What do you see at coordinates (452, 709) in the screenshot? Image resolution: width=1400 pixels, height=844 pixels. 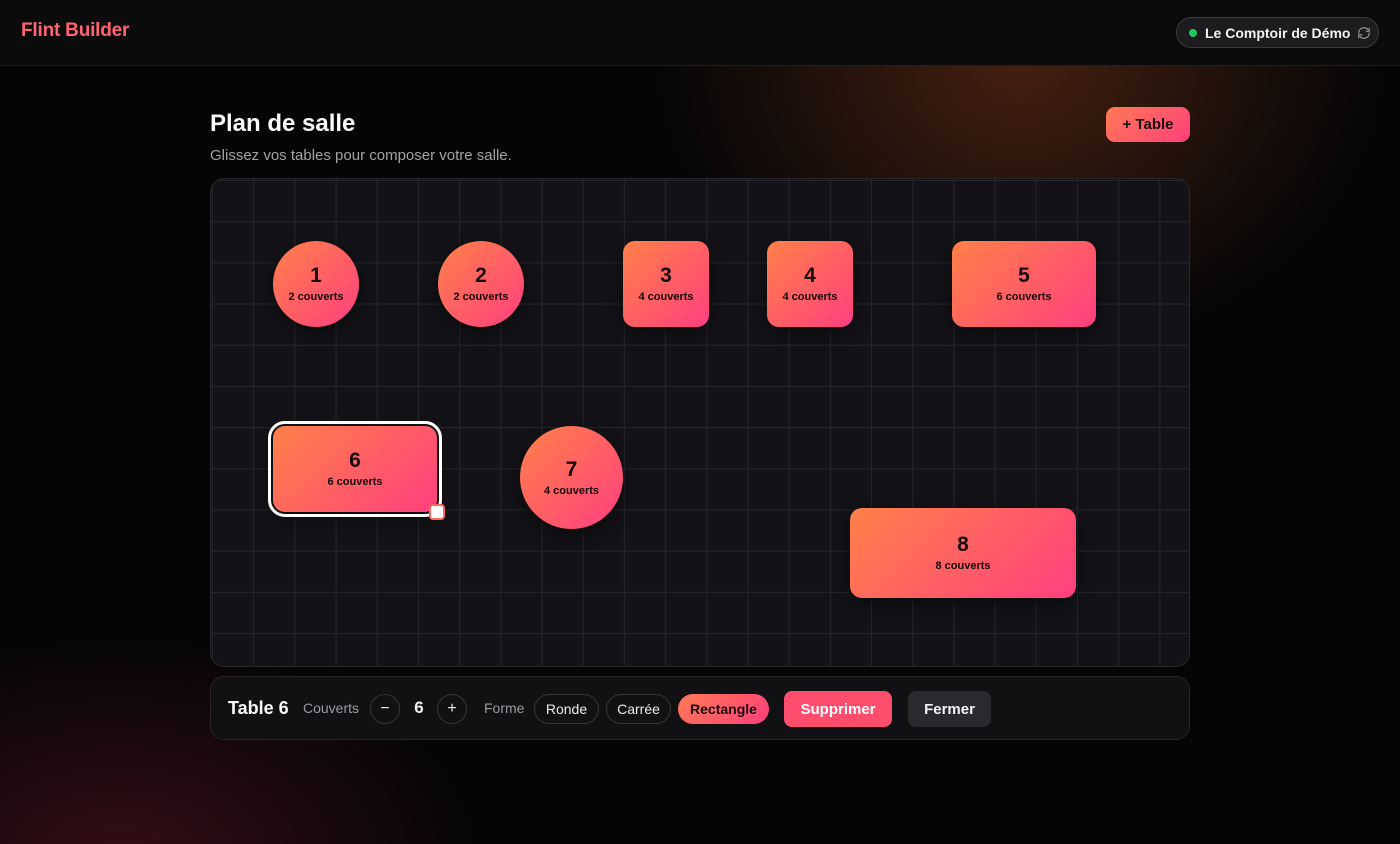 I see `seats-increment-button: +` at bounding box center [452, 709].